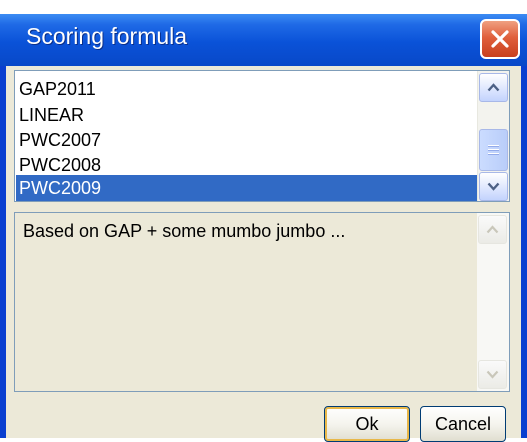 Image resolution: width=527 pixels, height=442 pixels. Describe the element at coordinates (107, 36) in the screenshot. I see `dialog-title: Scoring formula` at that location.